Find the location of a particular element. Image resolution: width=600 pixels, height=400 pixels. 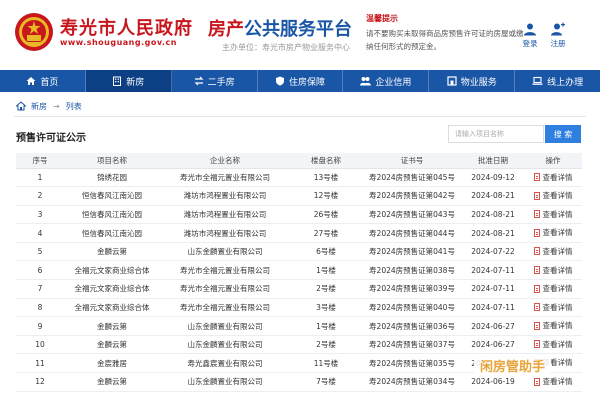

table-cell: 山东金麟置业有限公司 is located at coordinates (225, 382).